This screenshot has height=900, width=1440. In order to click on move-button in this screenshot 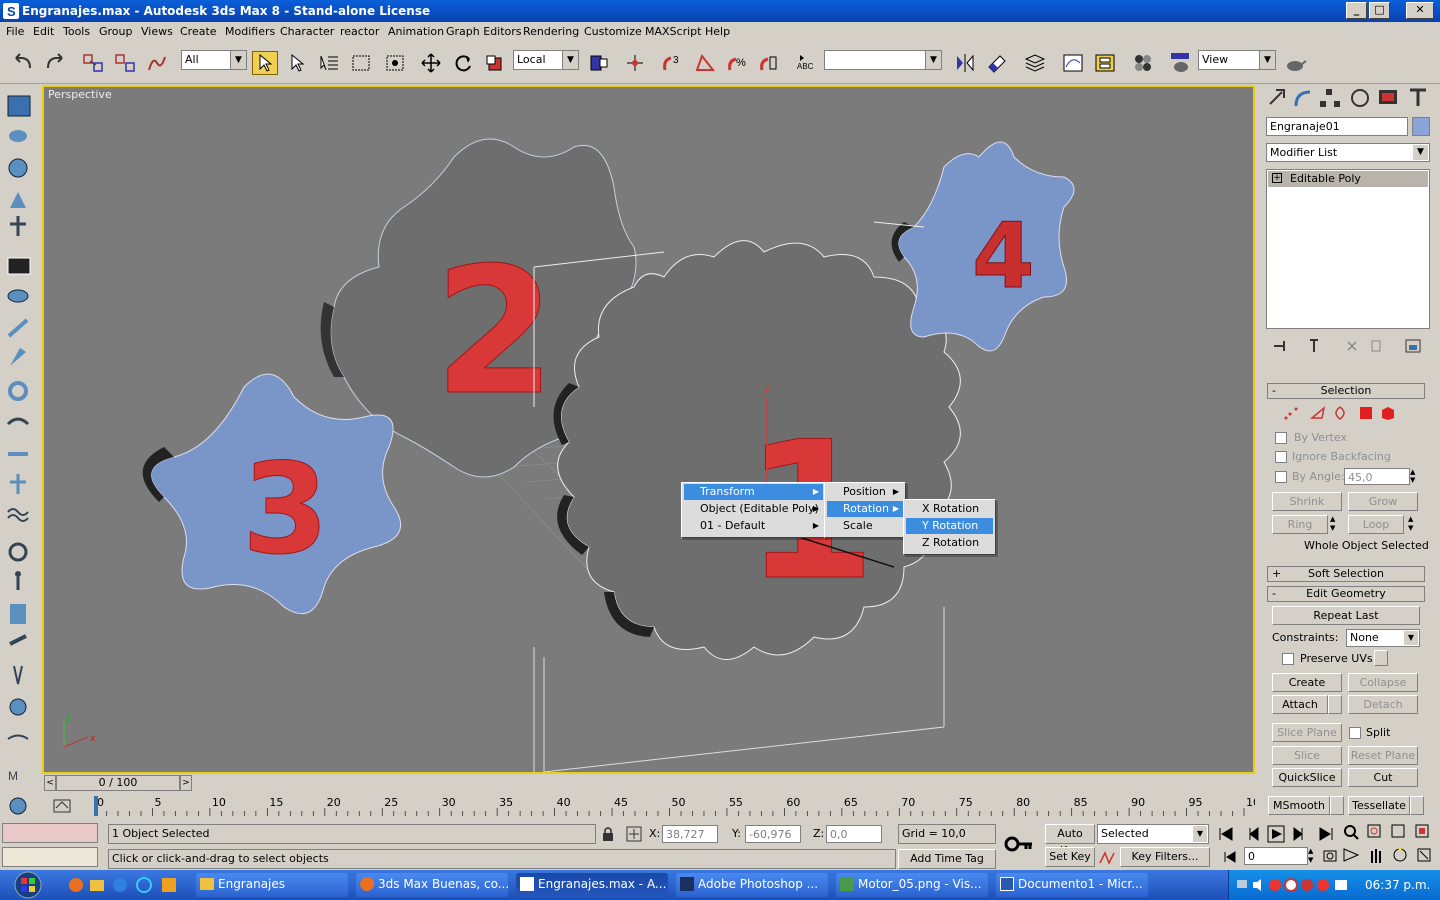, I will do `click(431, 63)`.